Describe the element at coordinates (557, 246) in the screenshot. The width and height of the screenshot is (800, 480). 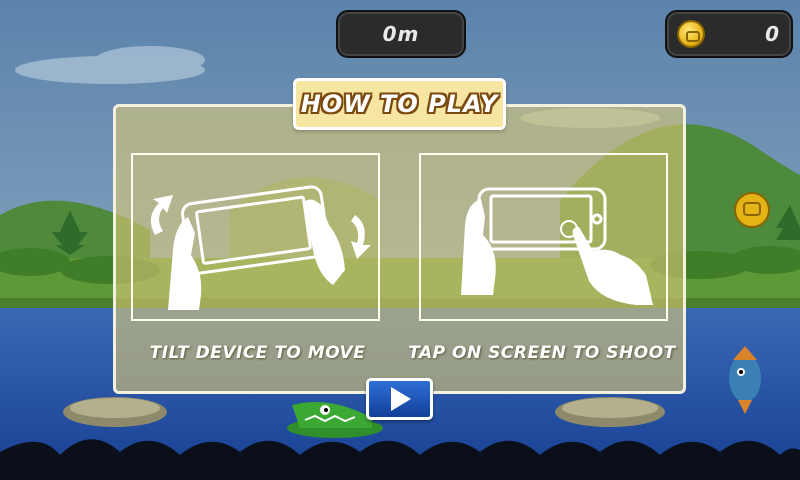
I see `tap-screen-icon` at that location.